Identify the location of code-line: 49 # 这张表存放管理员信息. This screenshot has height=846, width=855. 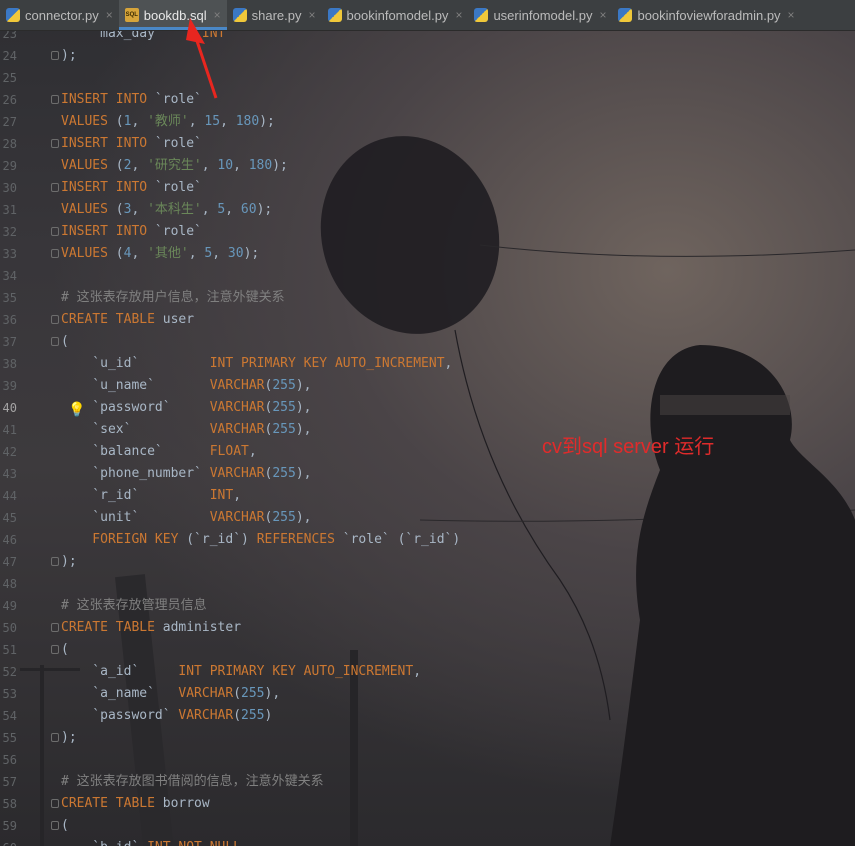
(427, 606).